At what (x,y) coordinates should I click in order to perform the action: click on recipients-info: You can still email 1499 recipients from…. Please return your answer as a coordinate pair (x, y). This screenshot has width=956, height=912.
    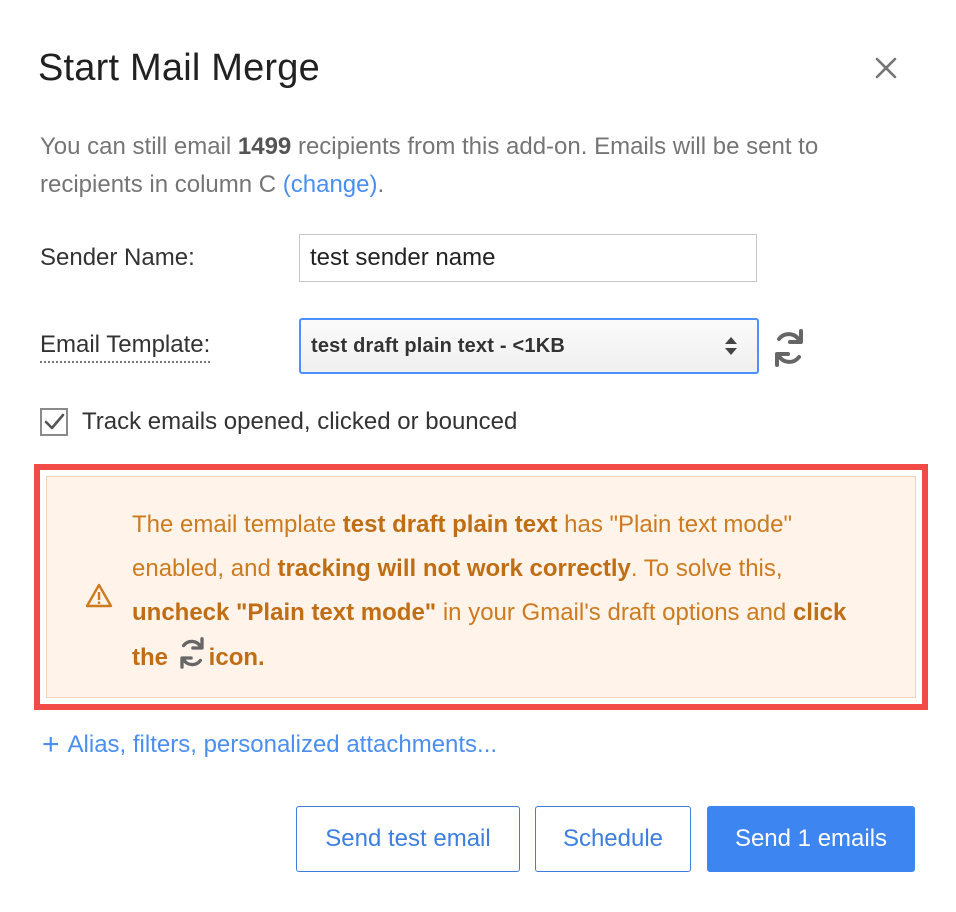
    Looking at the image, I should click on (480, 166).